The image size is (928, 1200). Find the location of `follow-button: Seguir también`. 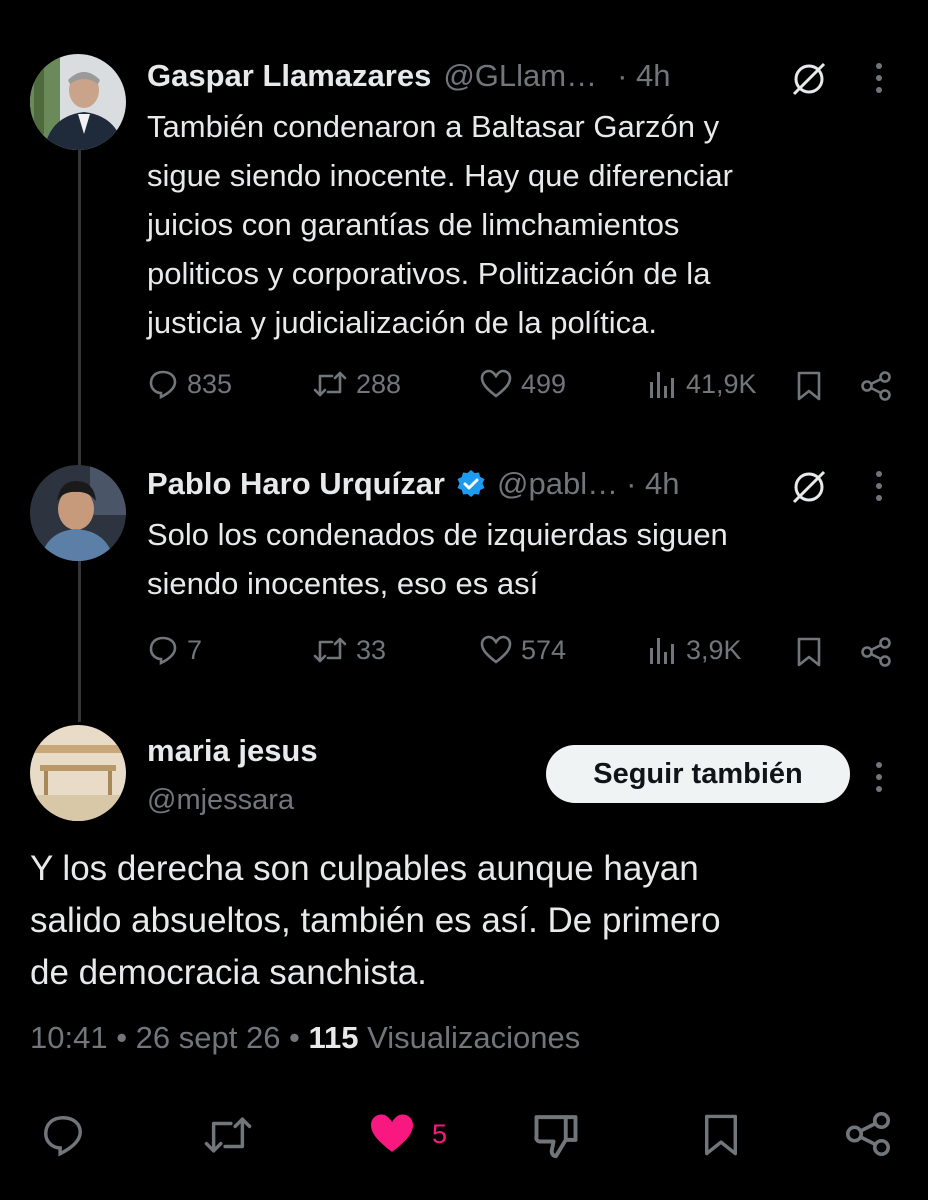

follow-button: Seguir también is located at coordinates (698, 774).